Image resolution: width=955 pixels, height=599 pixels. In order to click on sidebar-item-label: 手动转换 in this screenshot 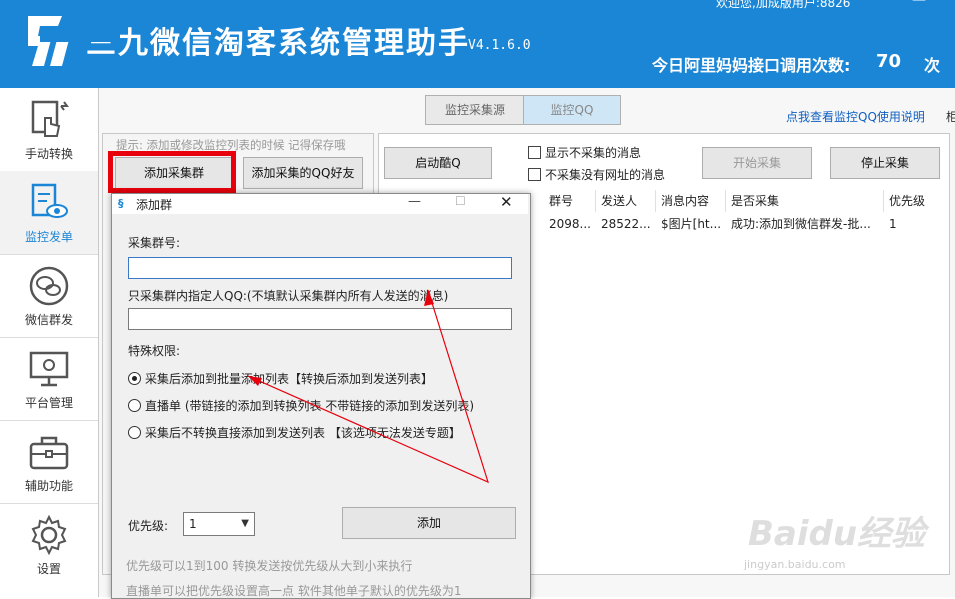, I will do `click(48, 154)`.